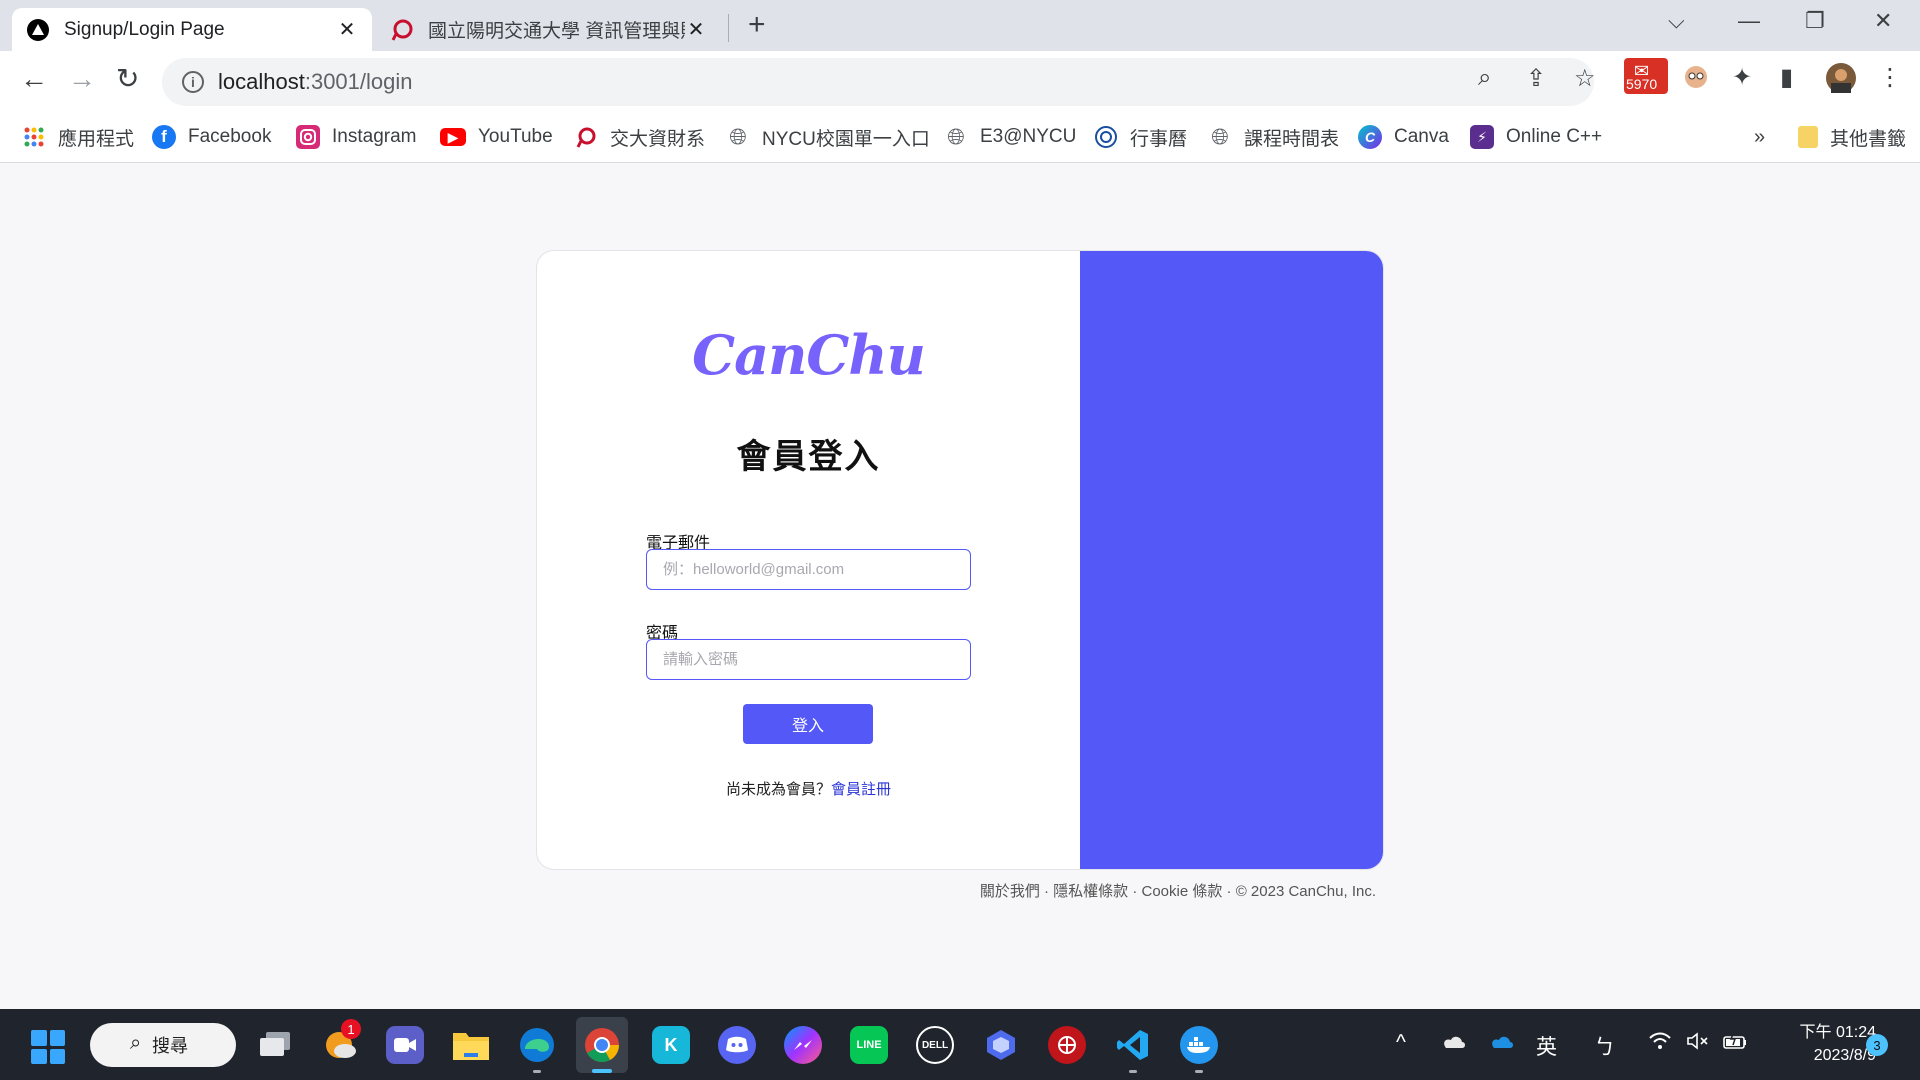  What do you see at coordinates (1696, 80) in the screenshot?
I see `extension-face-icon` at bounding box center [1696, 80].